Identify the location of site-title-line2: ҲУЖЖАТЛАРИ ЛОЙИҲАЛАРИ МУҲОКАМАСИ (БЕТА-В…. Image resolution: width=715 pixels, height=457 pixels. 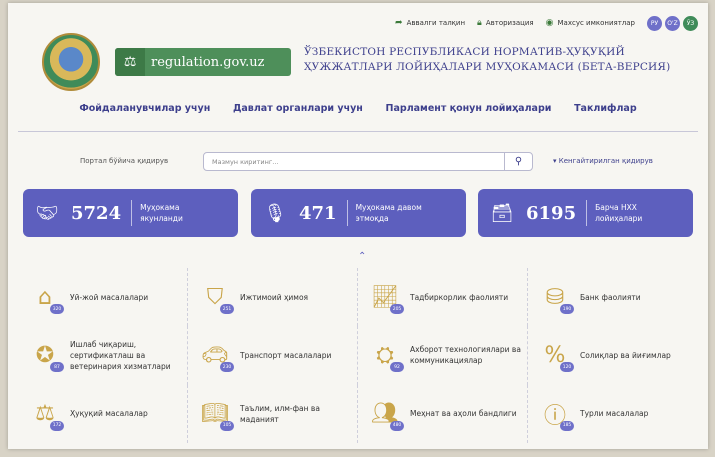
(487, 67).